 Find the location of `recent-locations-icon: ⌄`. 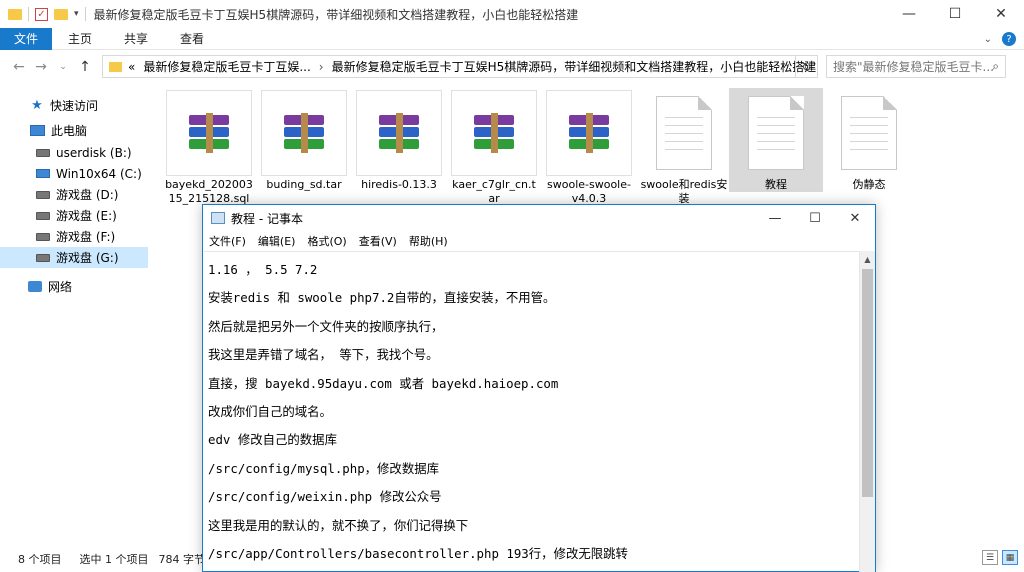

recent-locations-icon: ⌄ is located at coordinates (63, 67).